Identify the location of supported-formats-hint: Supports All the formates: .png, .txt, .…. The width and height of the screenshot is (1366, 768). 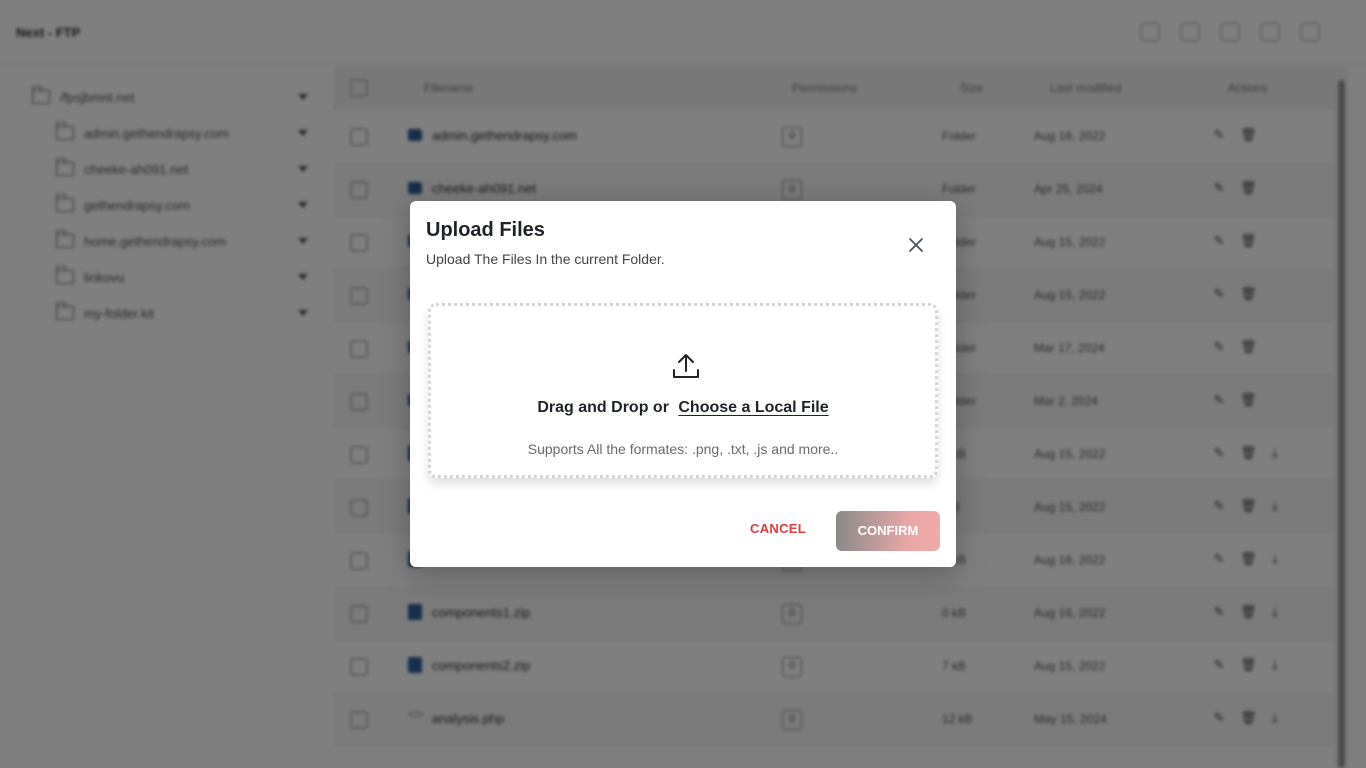
(683, 449).